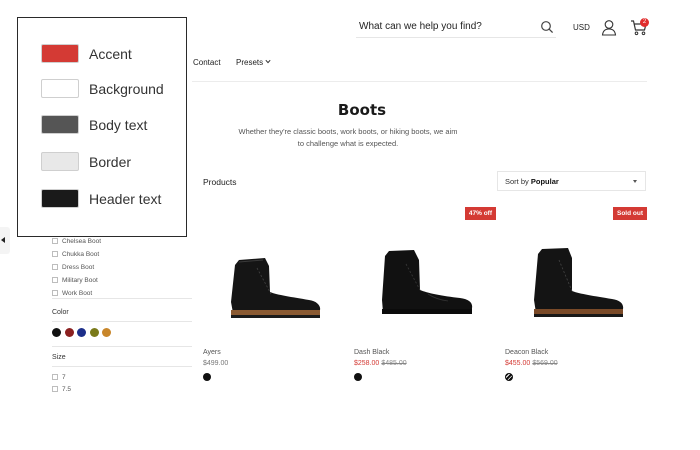  What do you see at coordinates (59, 357) in the screenshot?
I see `filter-heading-size: Size` at bounding box center [59, 357].